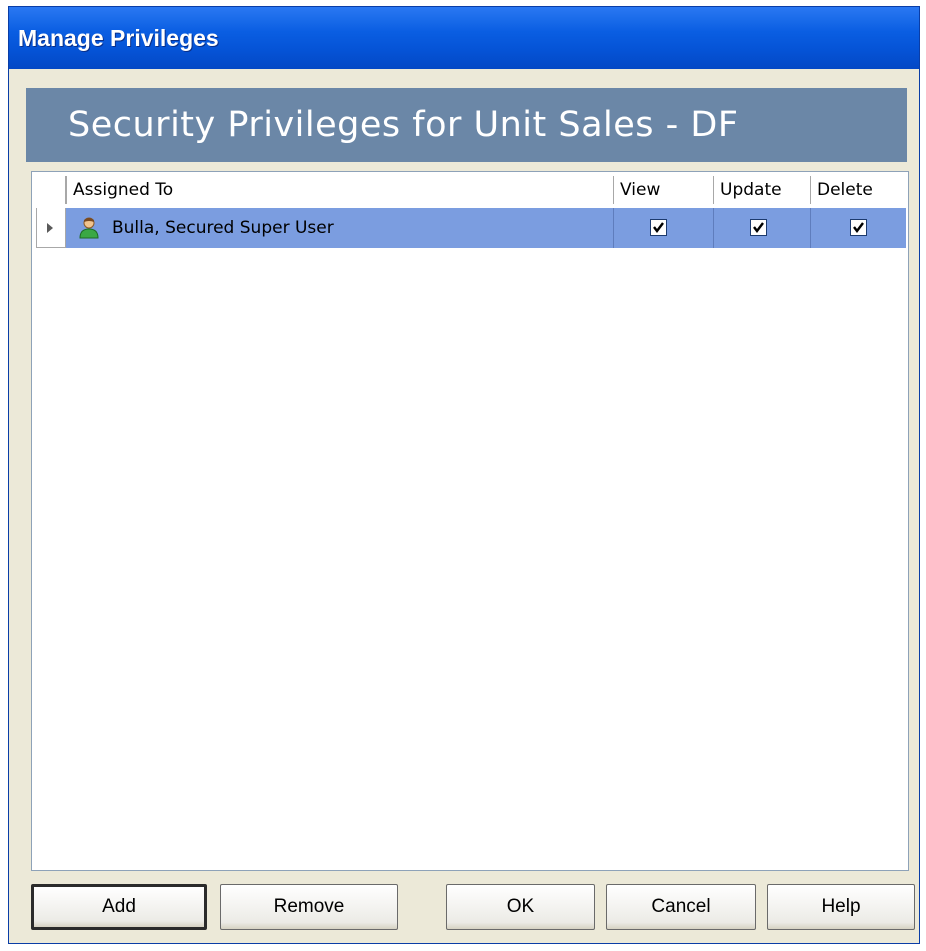 The height and width of the screenshot is (951, 926). I want to click on row-selector, so click(51, 228).